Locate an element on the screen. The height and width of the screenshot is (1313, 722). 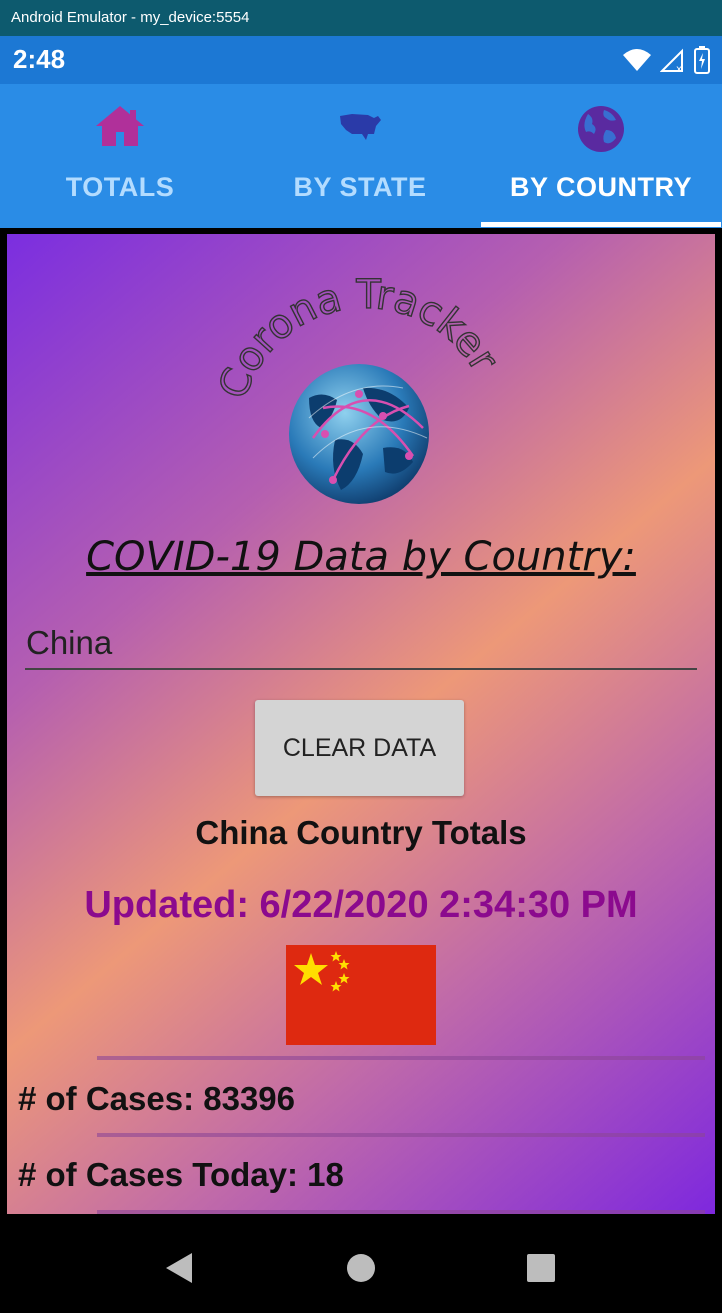
wifi-icon is located at coordinates (637, 62).